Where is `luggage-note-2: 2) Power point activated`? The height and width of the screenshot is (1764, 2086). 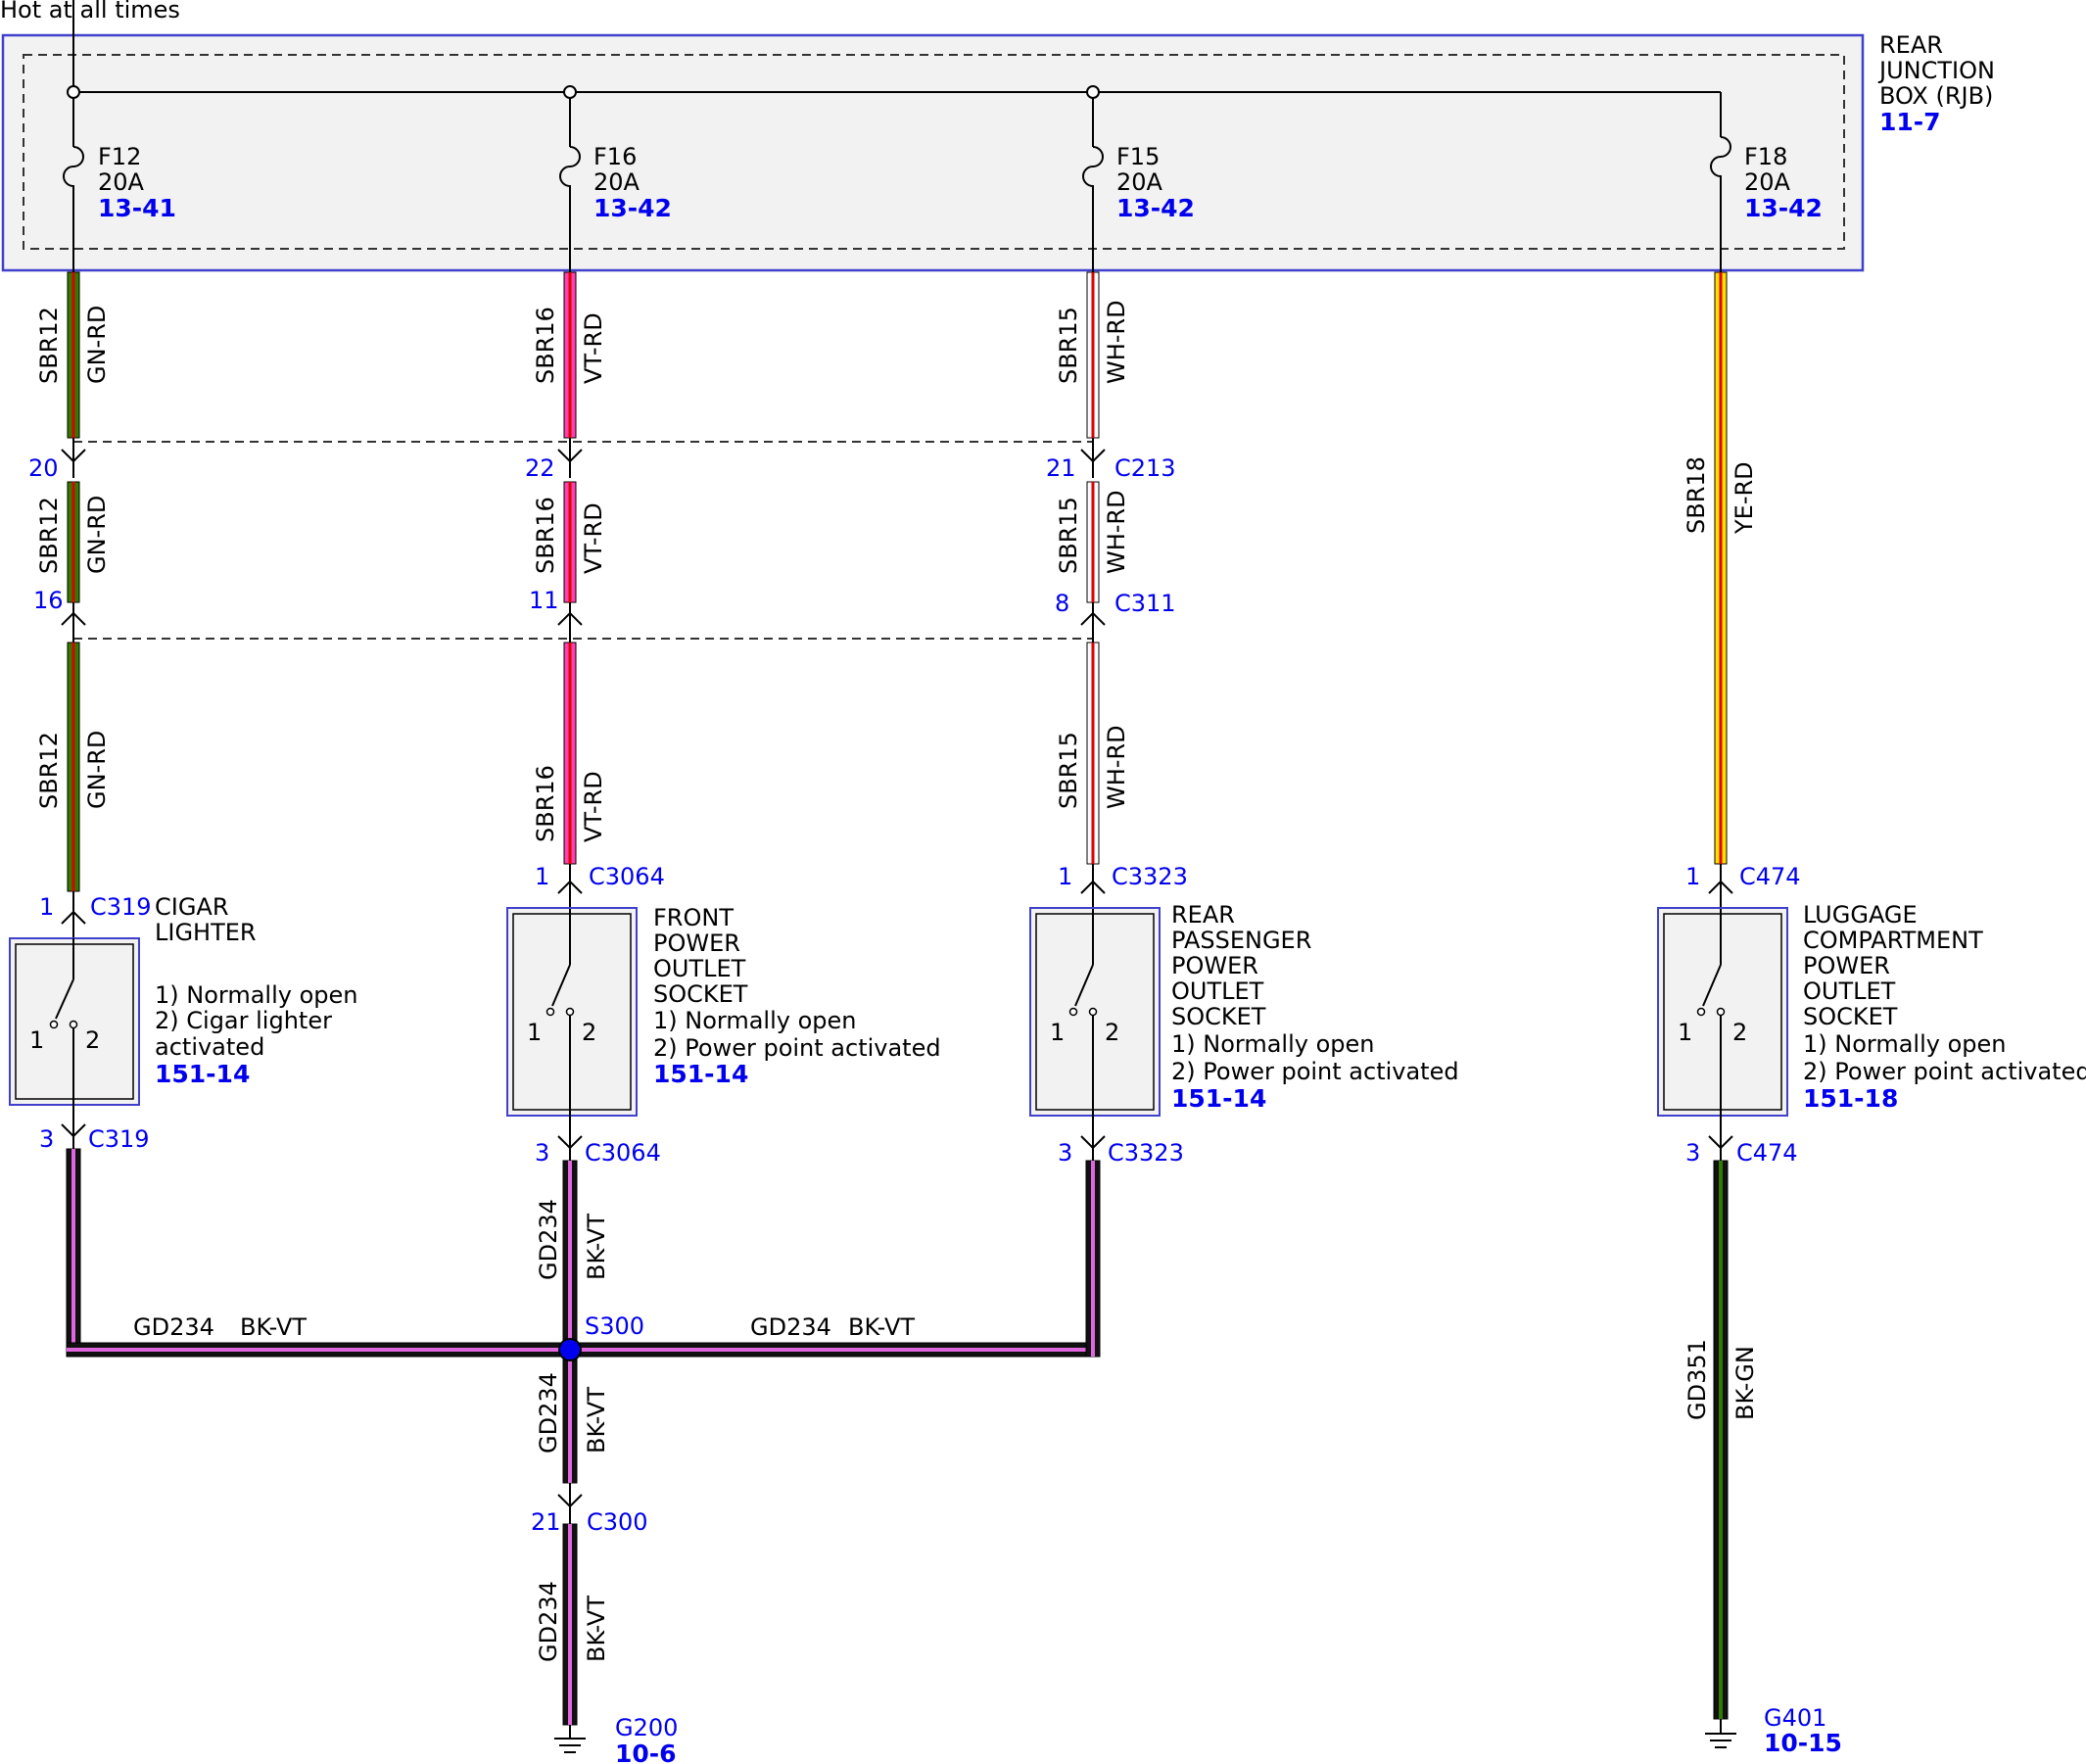
luggage-note-2: 2) Power point activated is located at coordinates (1945, 1071).